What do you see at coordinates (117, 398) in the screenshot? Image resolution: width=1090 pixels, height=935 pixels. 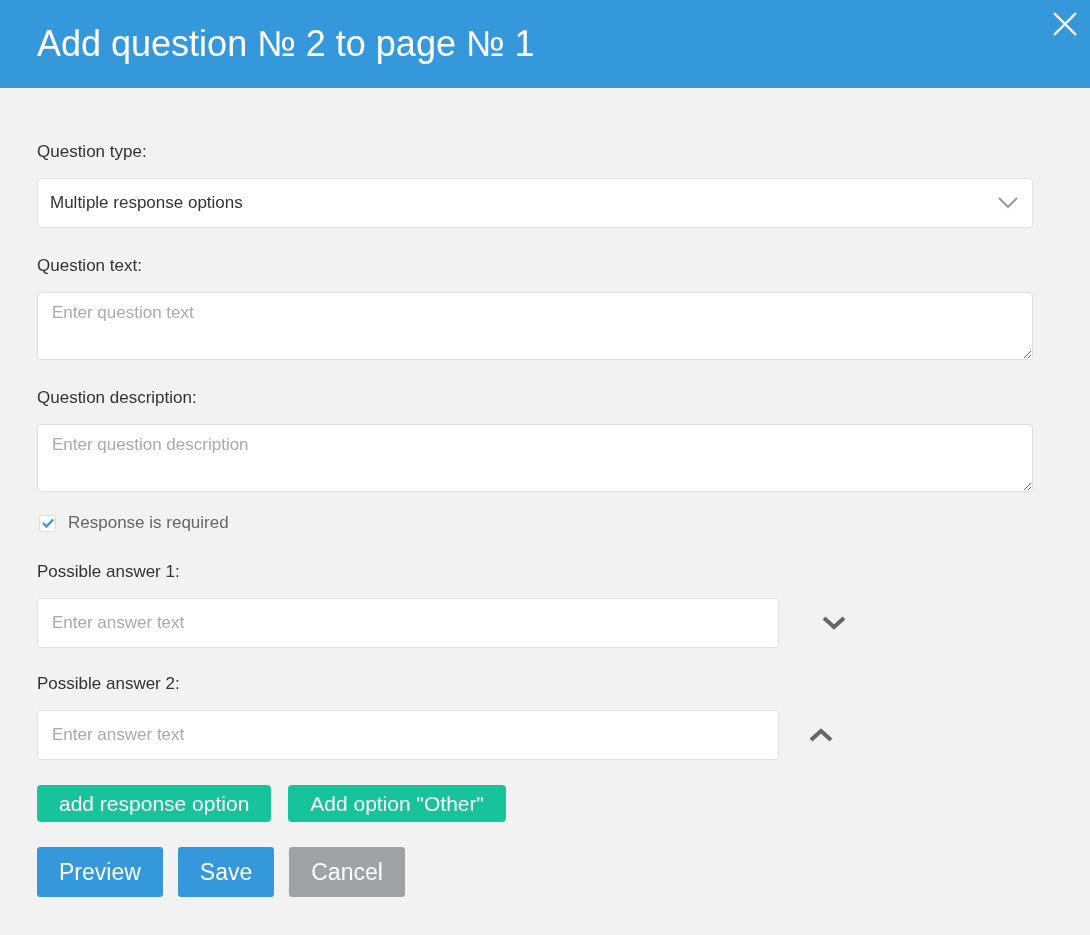 I see `field-label: Question description:` at bounding box center [117, 398].